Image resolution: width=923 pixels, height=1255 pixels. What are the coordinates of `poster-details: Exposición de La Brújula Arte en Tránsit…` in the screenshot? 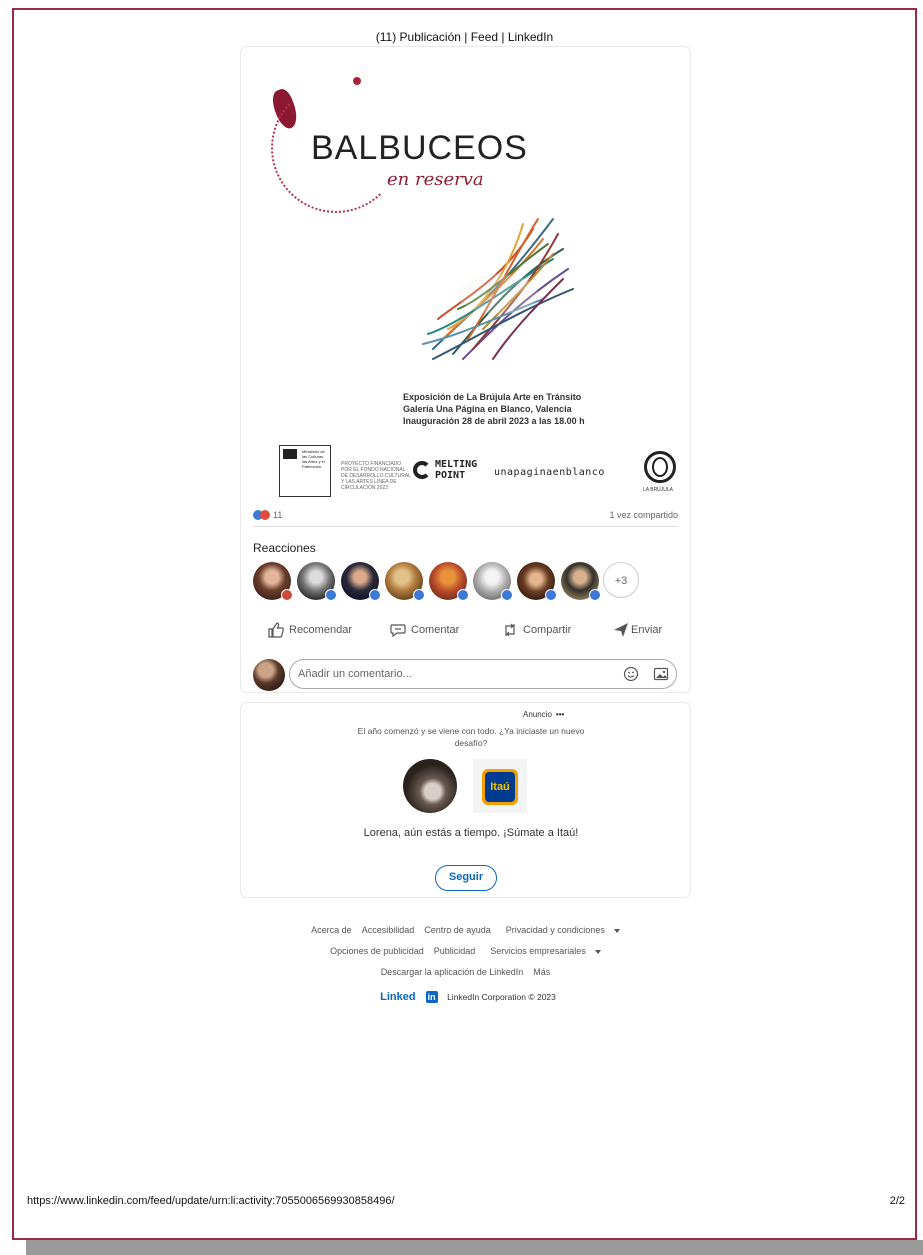 It's located at (494, 409).